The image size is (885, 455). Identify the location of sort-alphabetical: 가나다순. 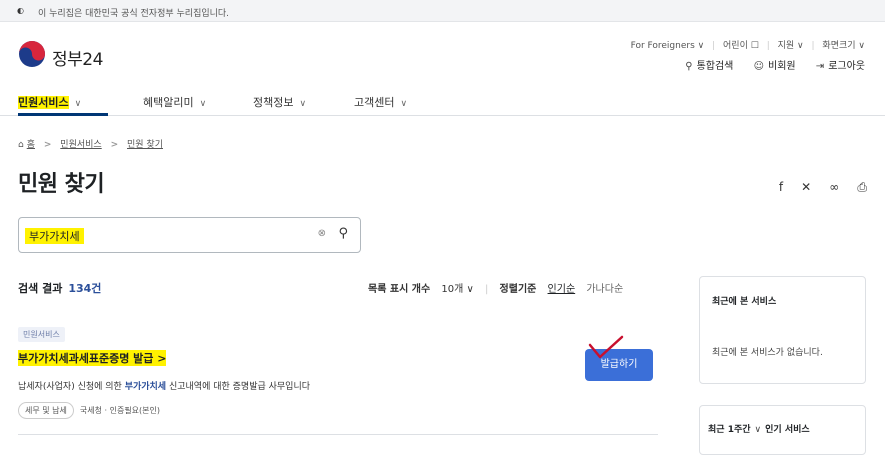
(604, 289).